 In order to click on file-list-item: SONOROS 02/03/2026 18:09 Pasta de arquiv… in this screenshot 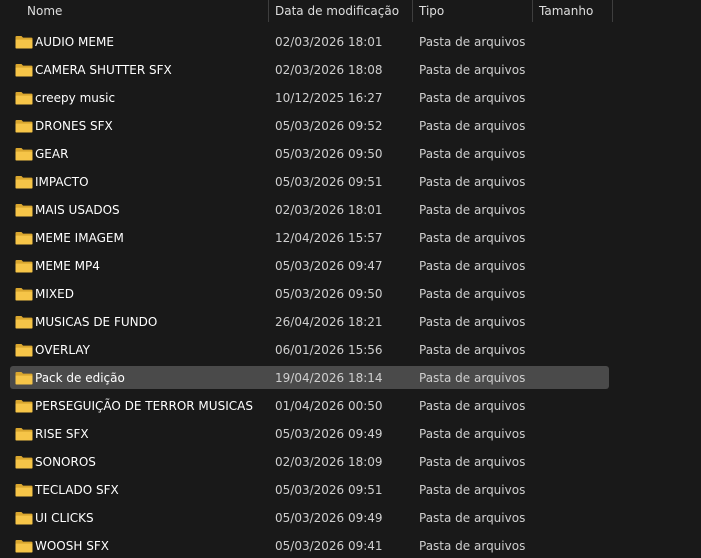, I will do `click(350, 462)`.